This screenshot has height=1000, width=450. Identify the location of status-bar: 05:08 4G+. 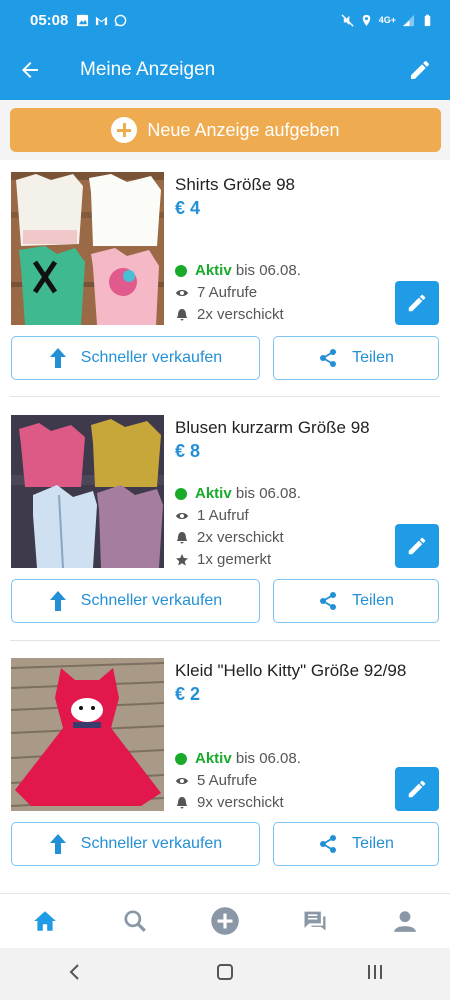
(225, 20).